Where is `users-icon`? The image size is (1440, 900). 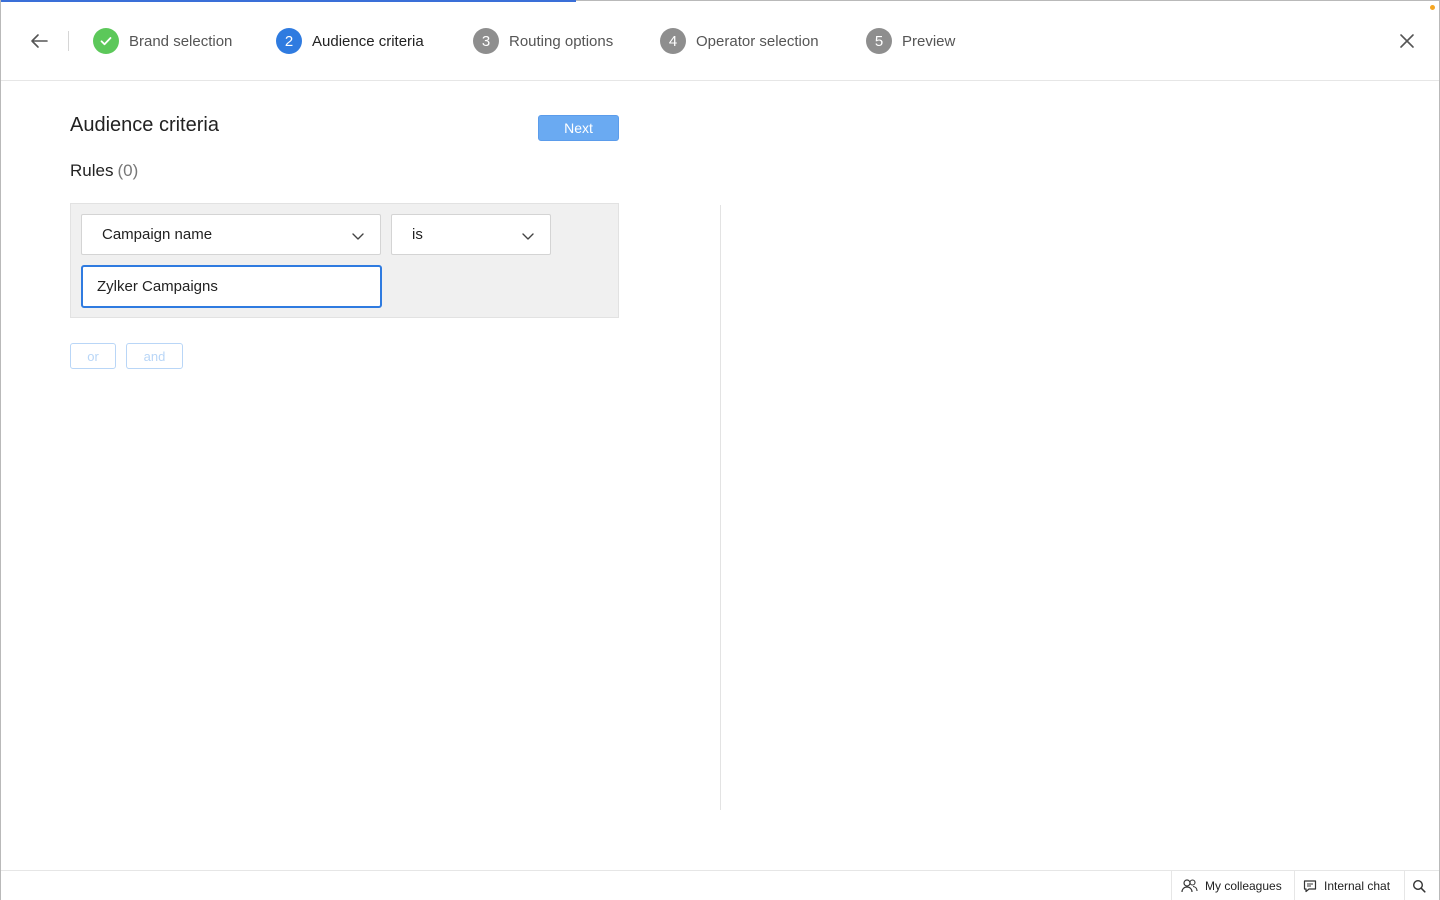 users-icon is located at coordinates (1189, 886).